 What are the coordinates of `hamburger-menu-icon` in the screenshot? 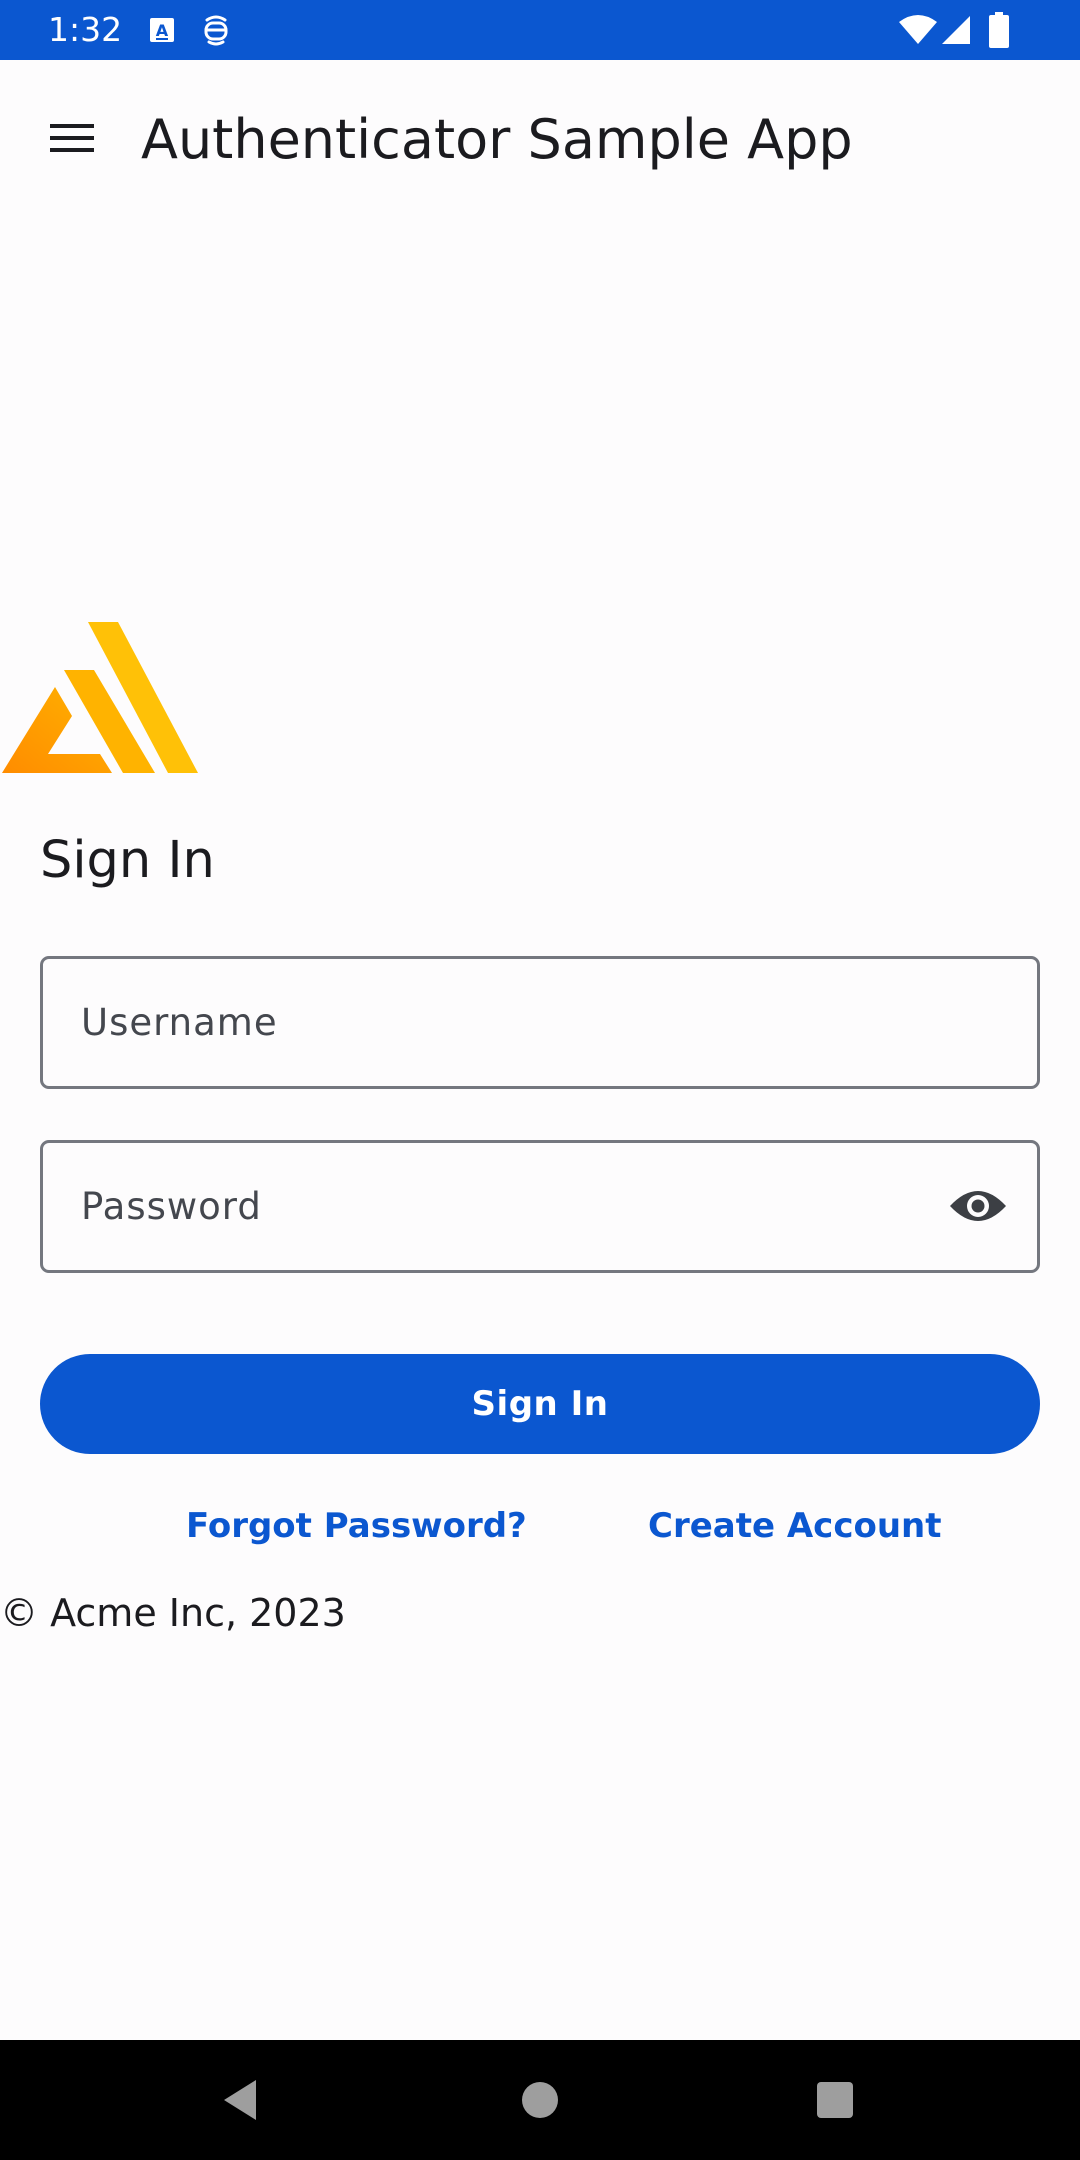 It's located at (72, 138).